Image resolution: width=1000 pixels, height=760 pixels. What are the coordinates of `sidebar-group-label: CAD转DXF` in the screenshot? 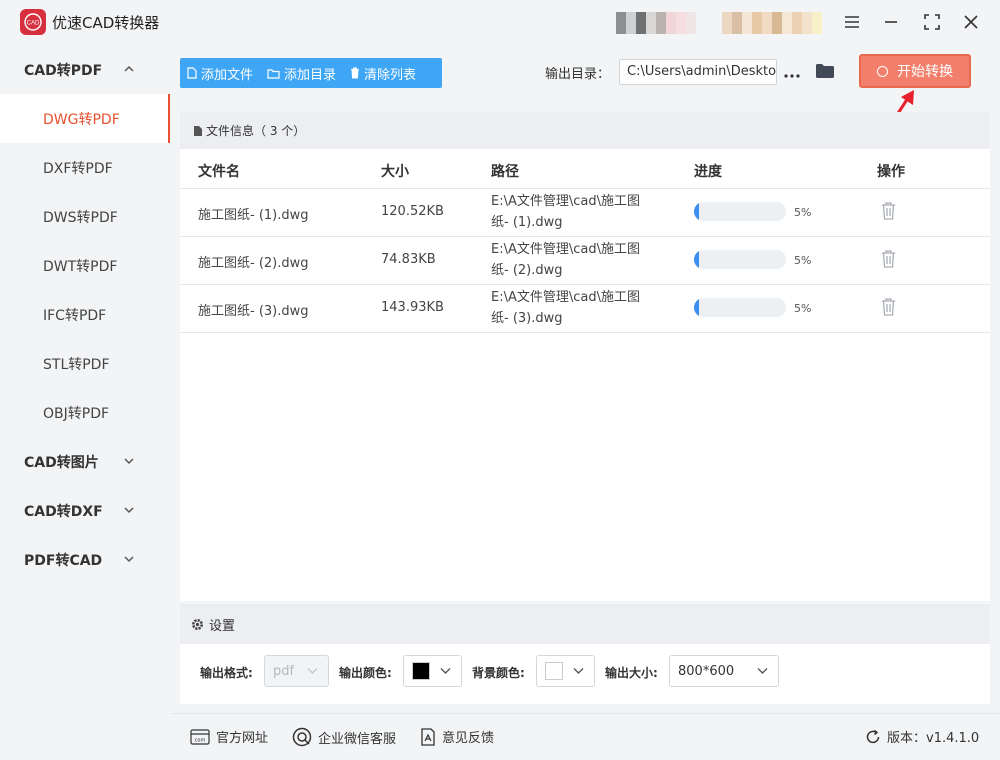 It's located at (63, 511).